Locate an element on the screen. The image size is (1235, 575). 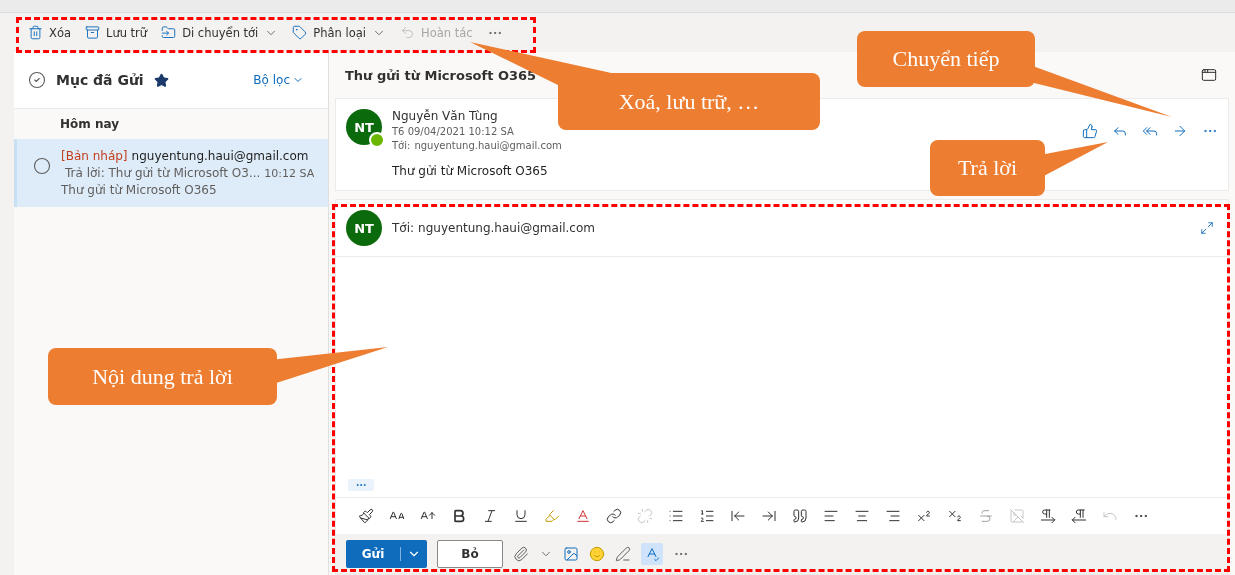
editor-toggle is located at coordinates (652, 554).